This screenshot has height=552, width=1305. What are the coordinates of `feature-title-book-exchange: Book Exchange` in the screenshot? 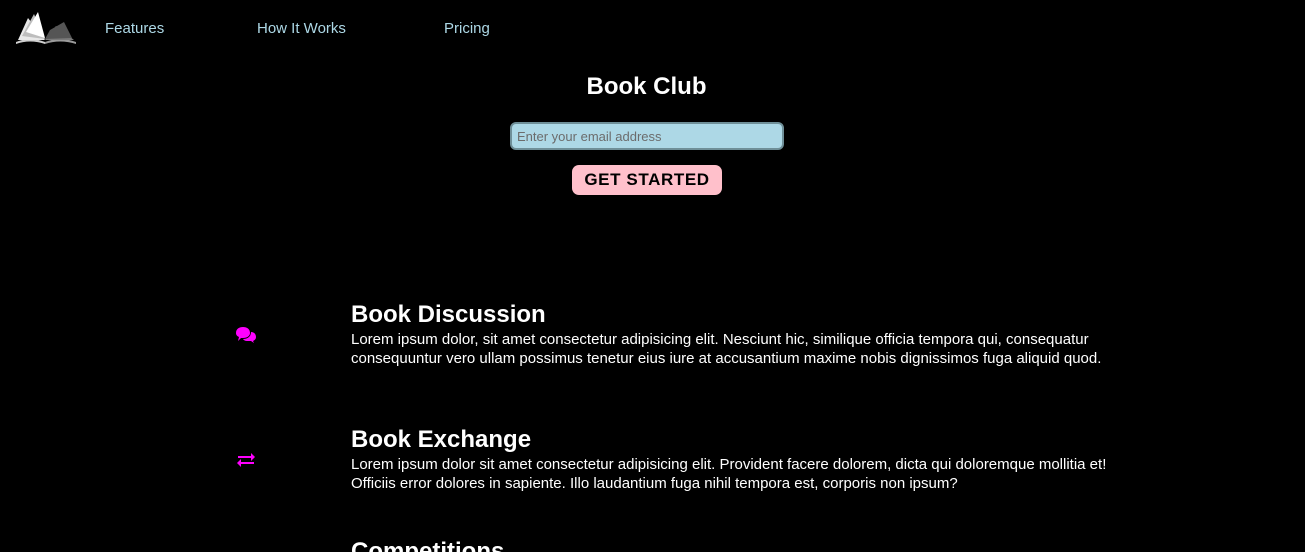 It's located at (441, 439).